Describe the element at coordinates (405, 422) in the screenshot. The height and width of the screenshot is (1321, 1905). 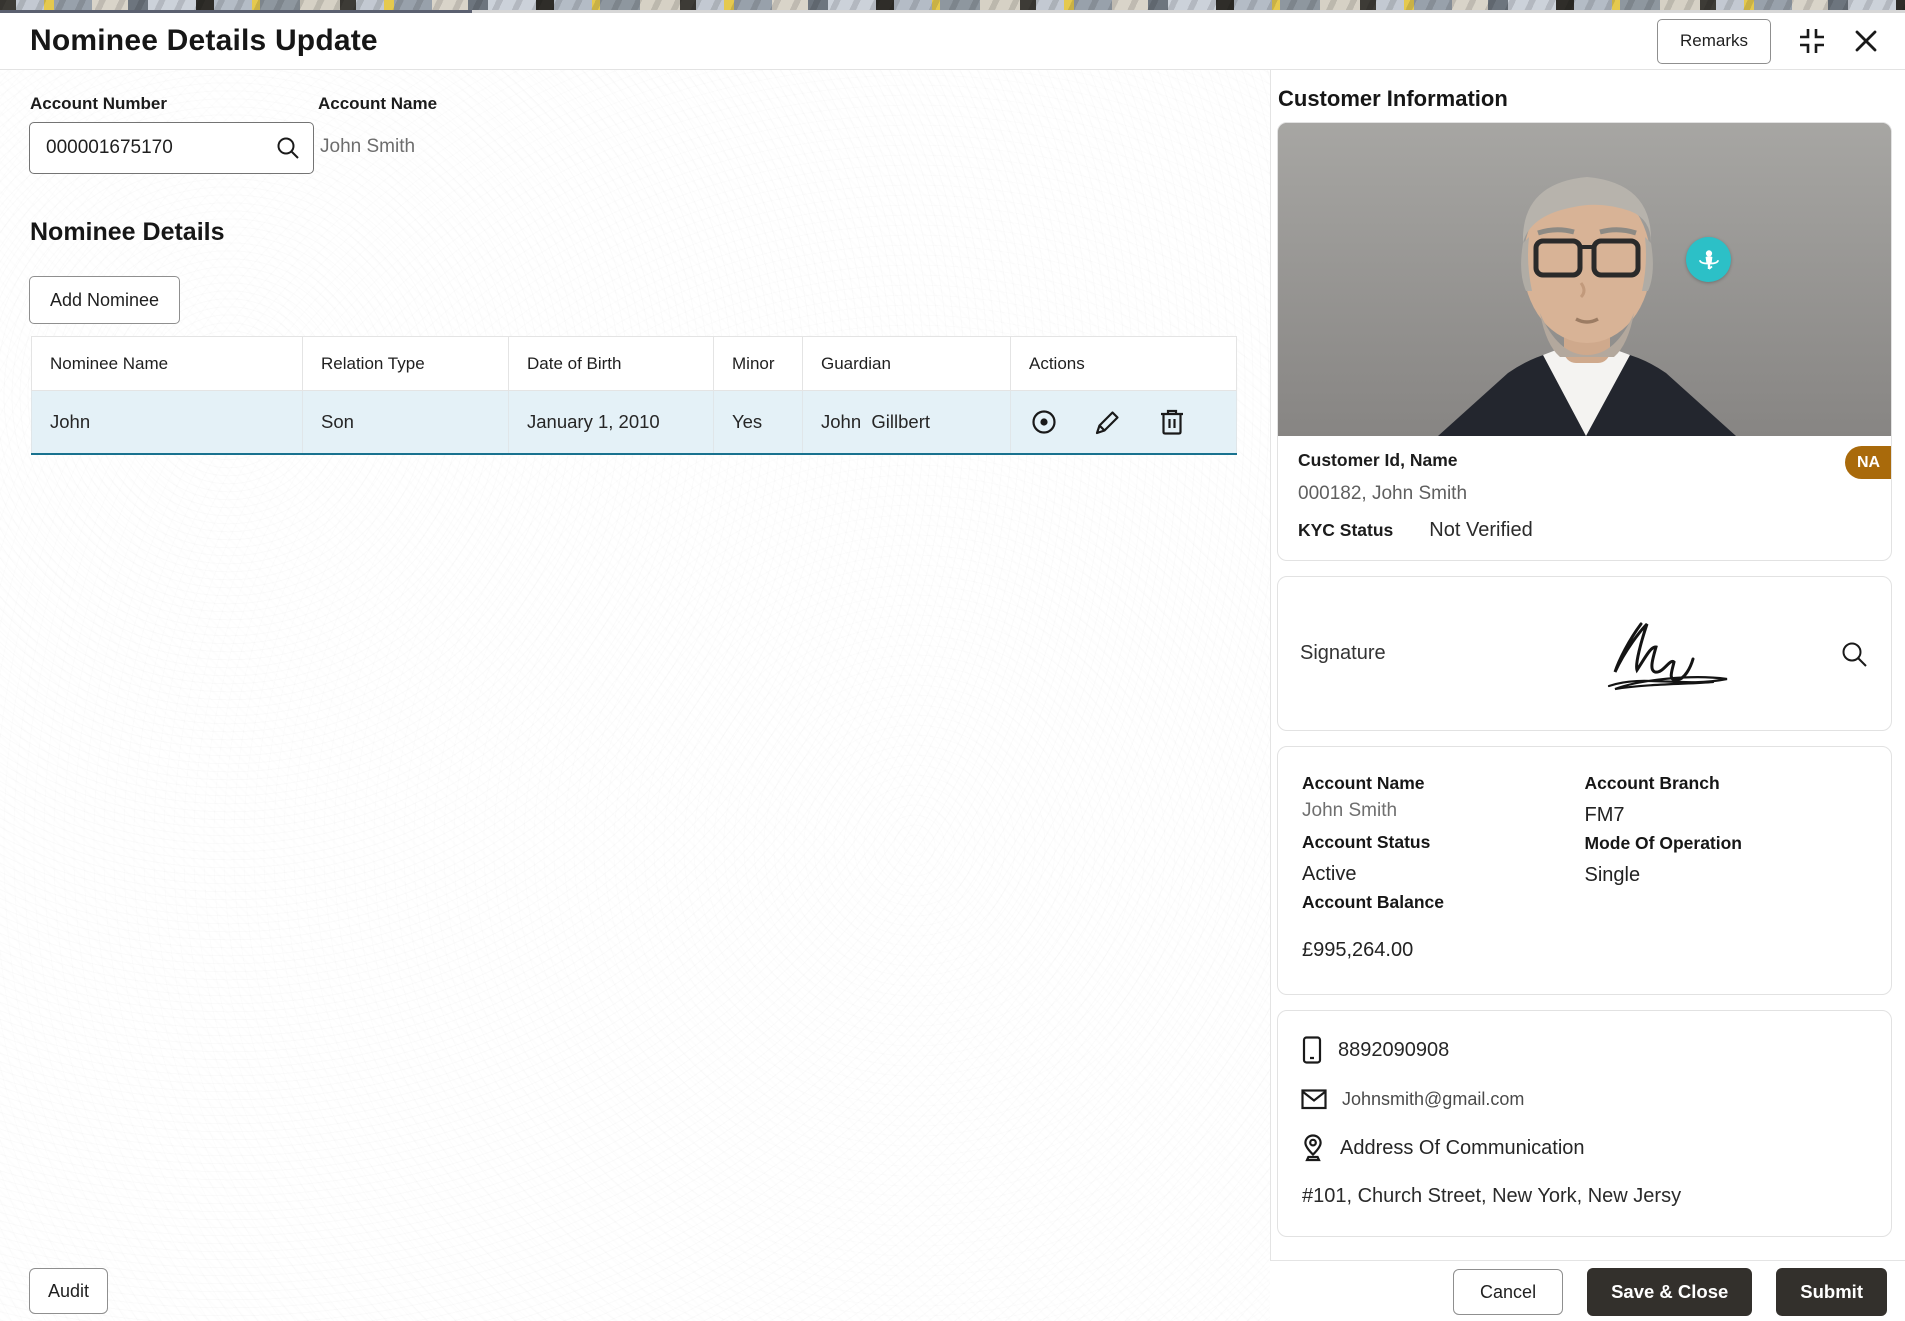
I see `cell-relation-type: Son` at that location.